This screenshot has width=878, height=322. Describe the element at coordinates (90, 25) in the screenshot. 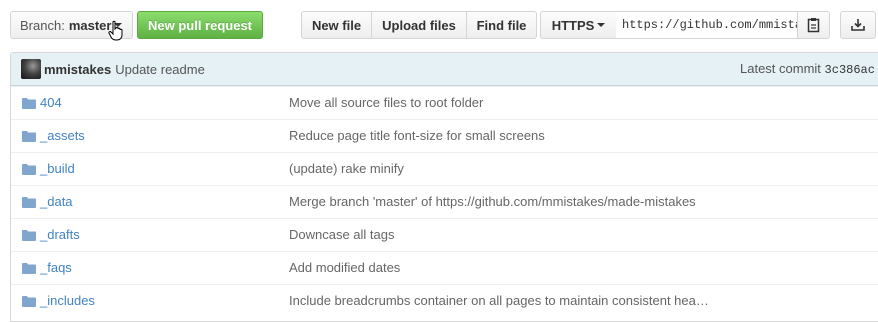

I see `branch-name: master` at that location.